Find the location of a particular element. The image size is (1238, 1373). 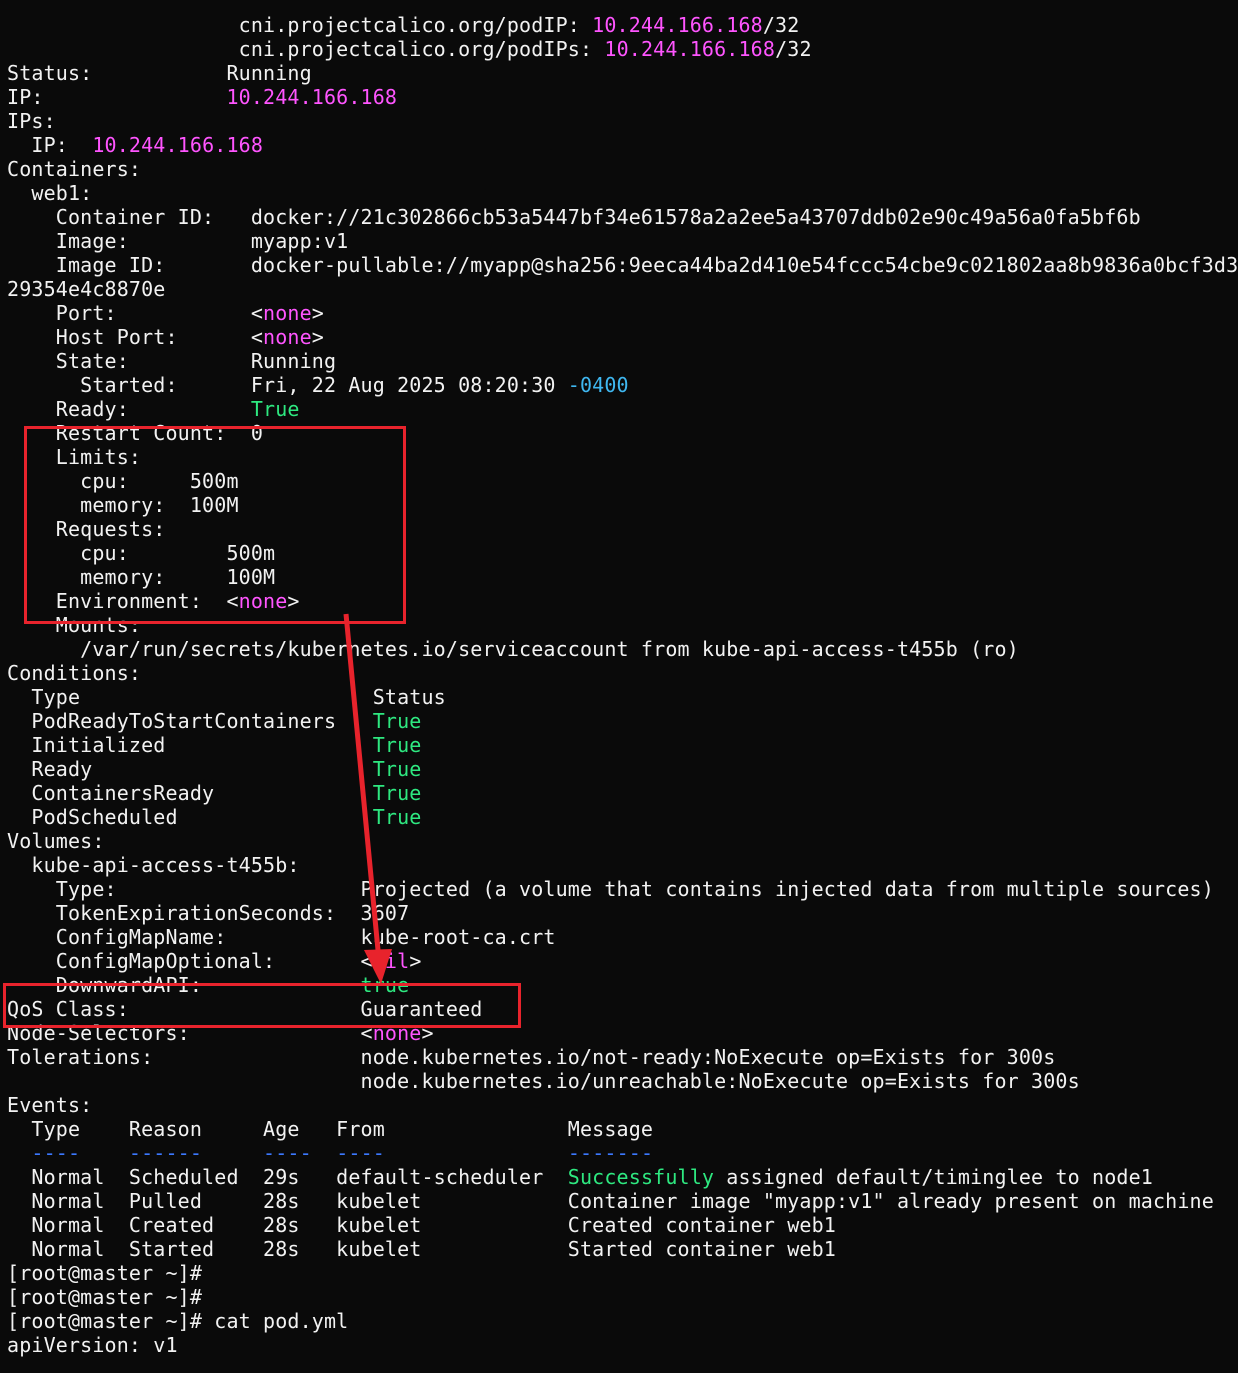

terminal-line: [root@master ~]# is located at coordinates (622, 1297).